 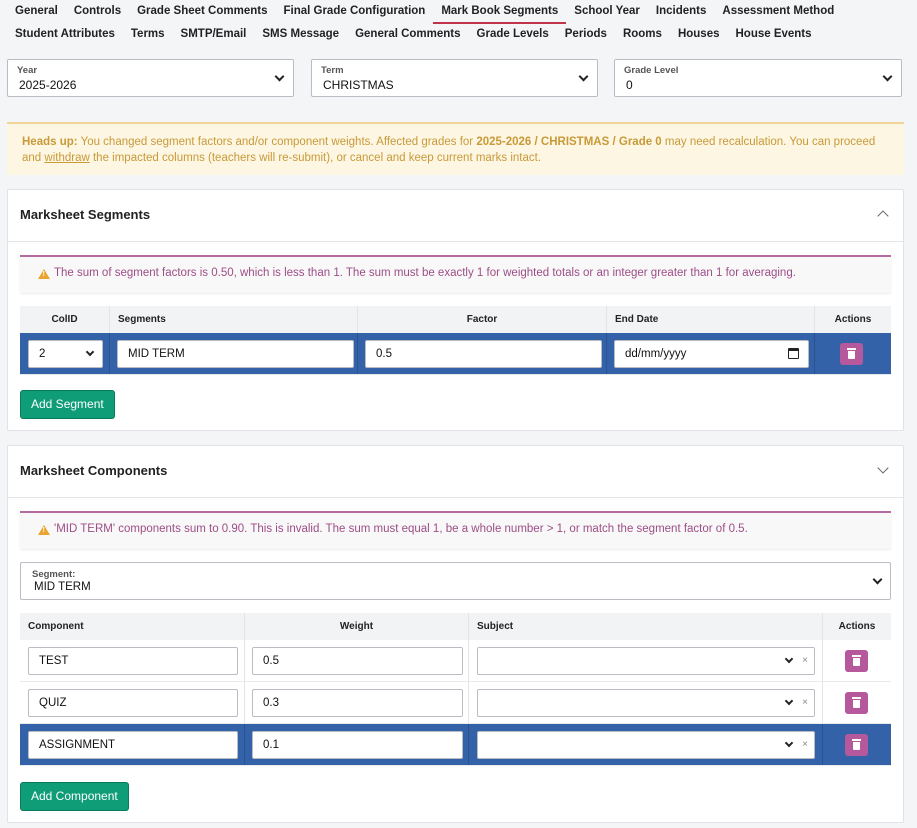 I want to click on withdraw-link: withdraw, so click(x=66, y=158).